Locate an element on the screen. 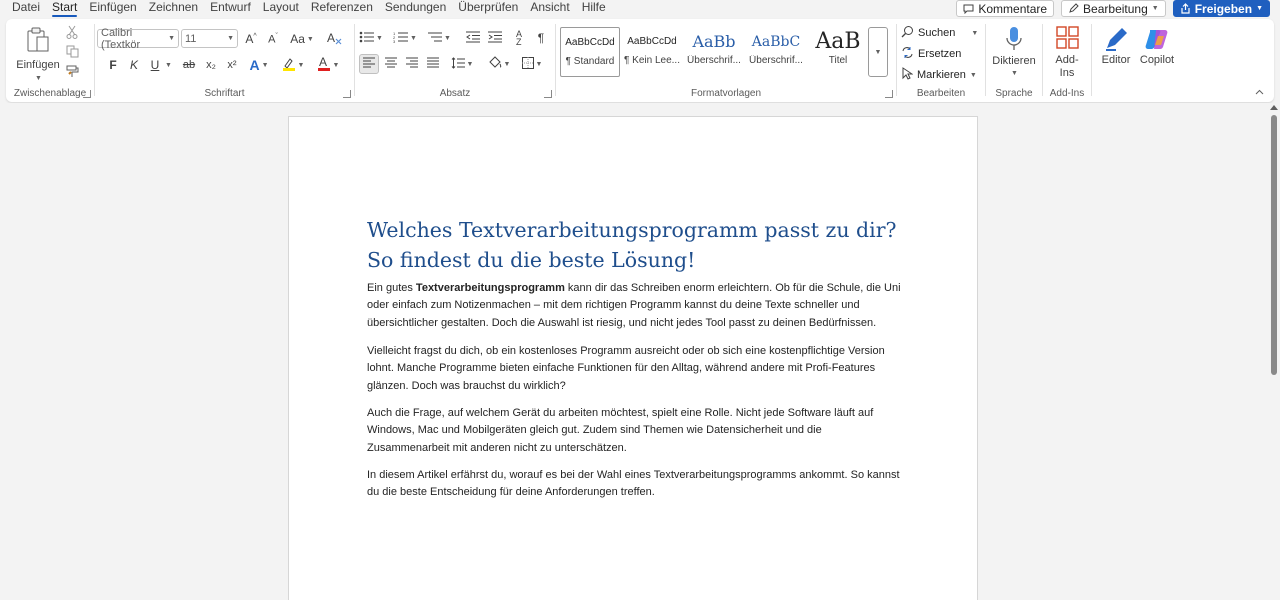  tab-sendungen: Sendungen is located at coordinates (415, 9).